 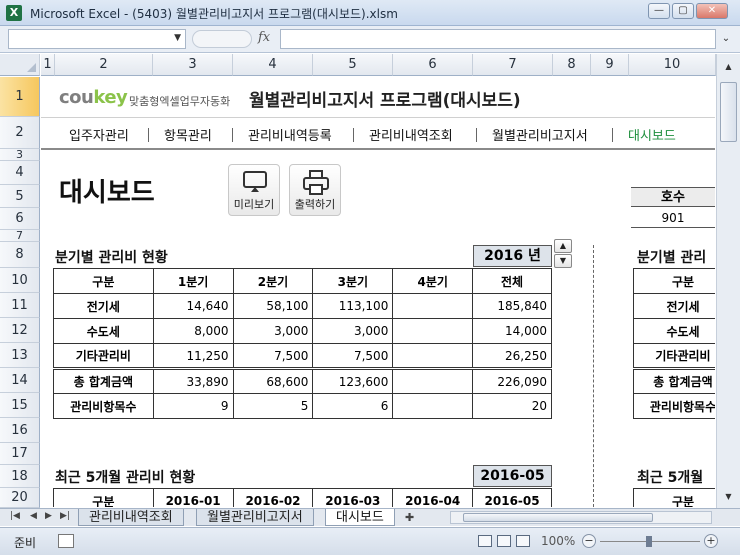 I want to click on close-button: ✕, so click(x=712, y=11).